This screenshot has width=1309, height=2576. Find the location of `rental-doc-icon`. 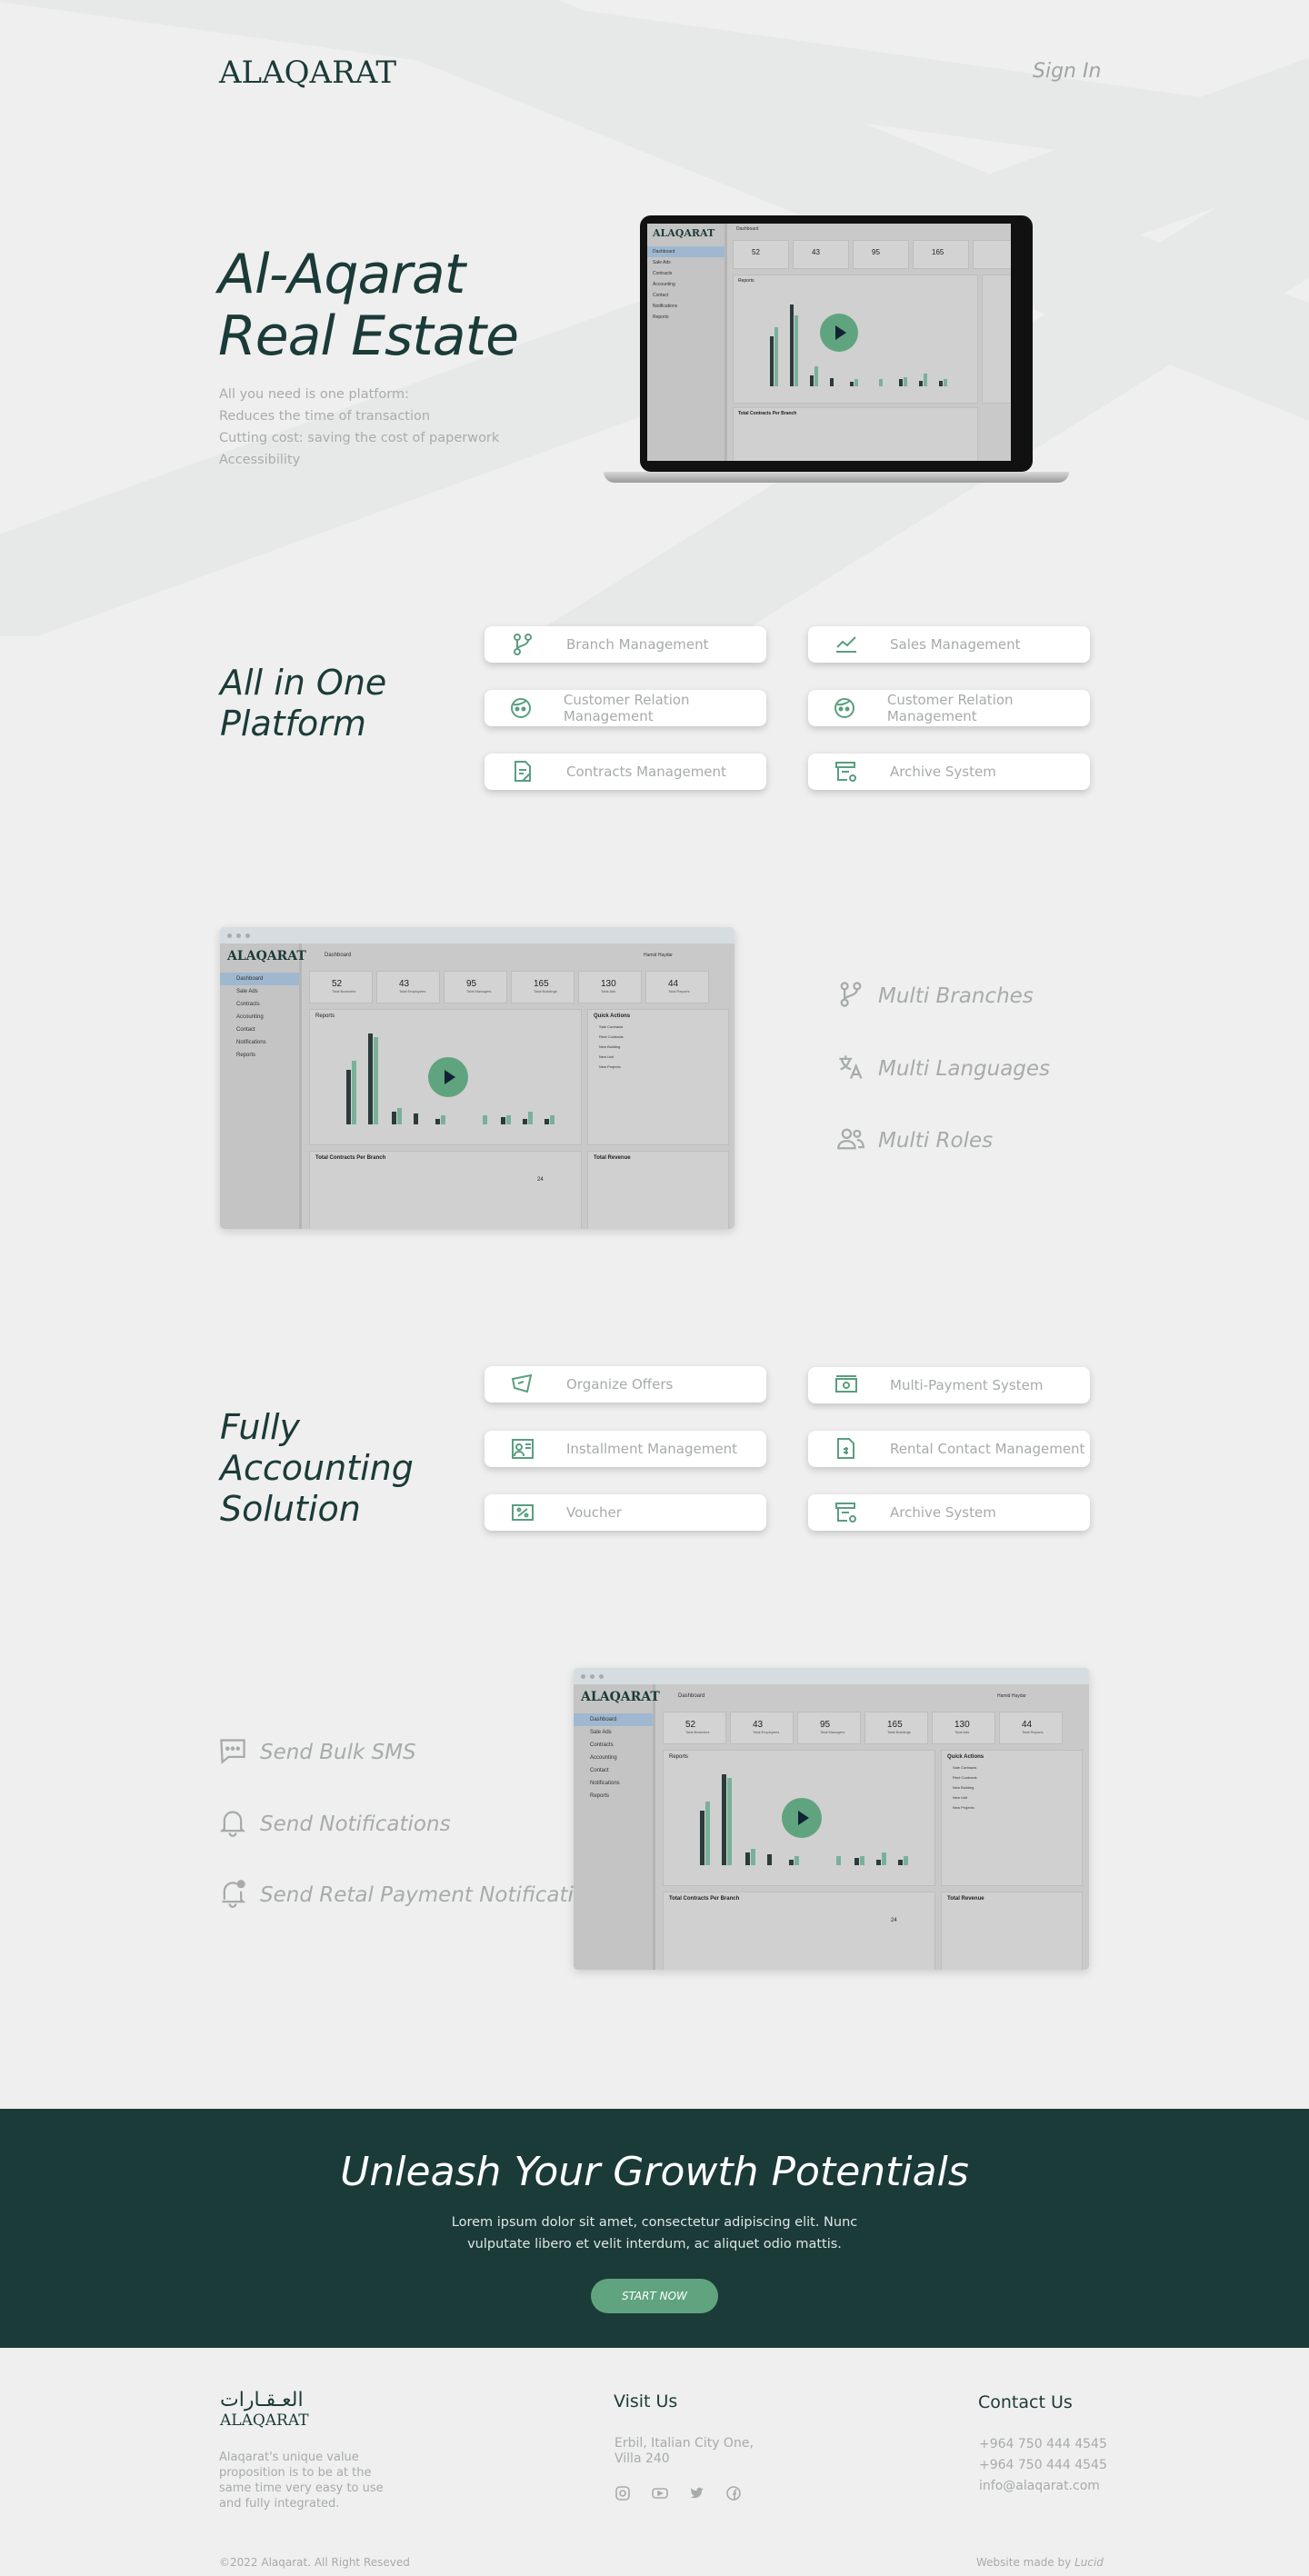

rental-doc-icon is located at coordinates (846, 1449).